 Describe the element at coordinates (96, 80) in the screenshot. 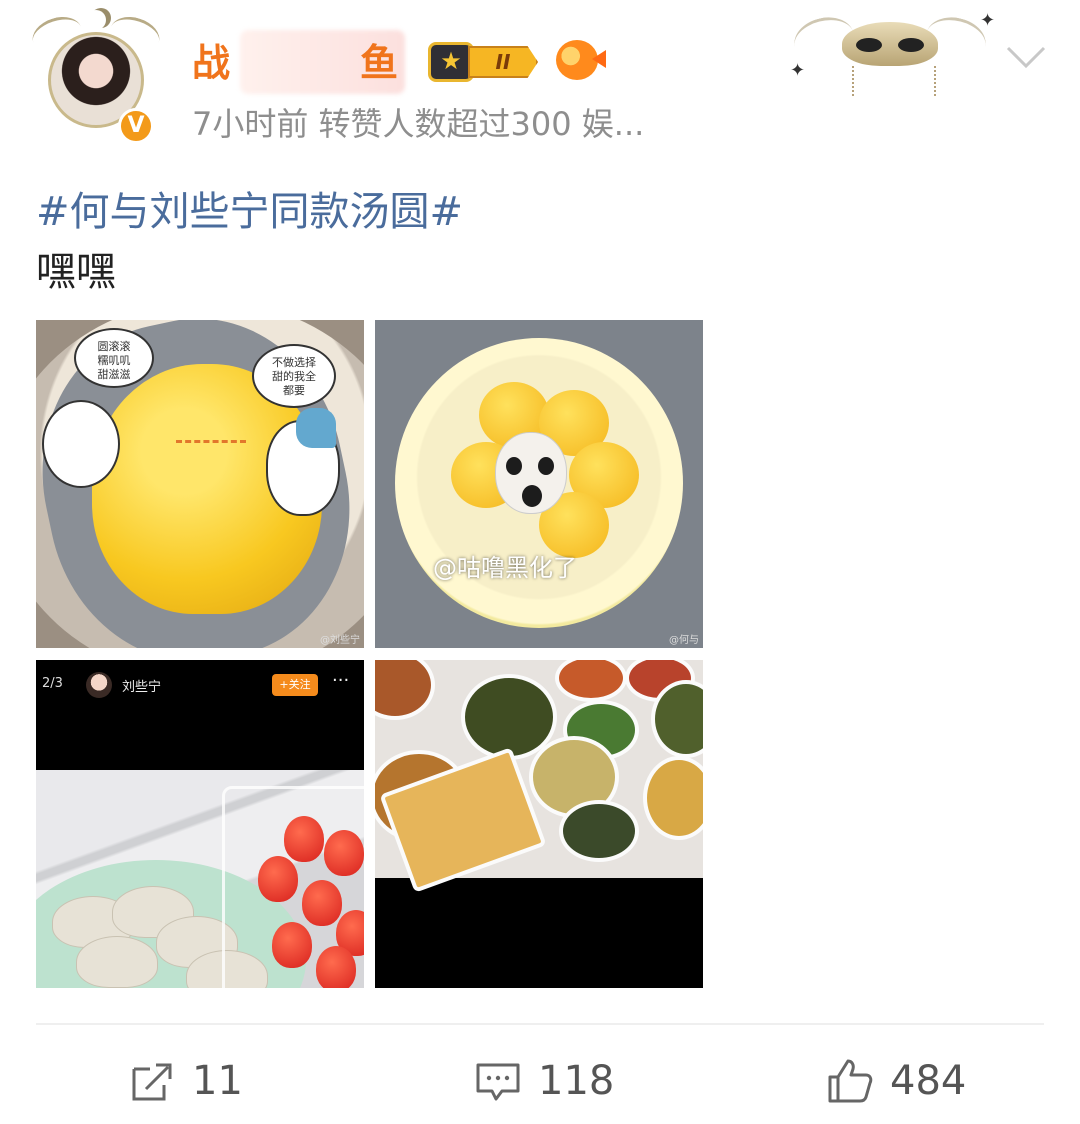

I see `avatar-frame: V` at that location.